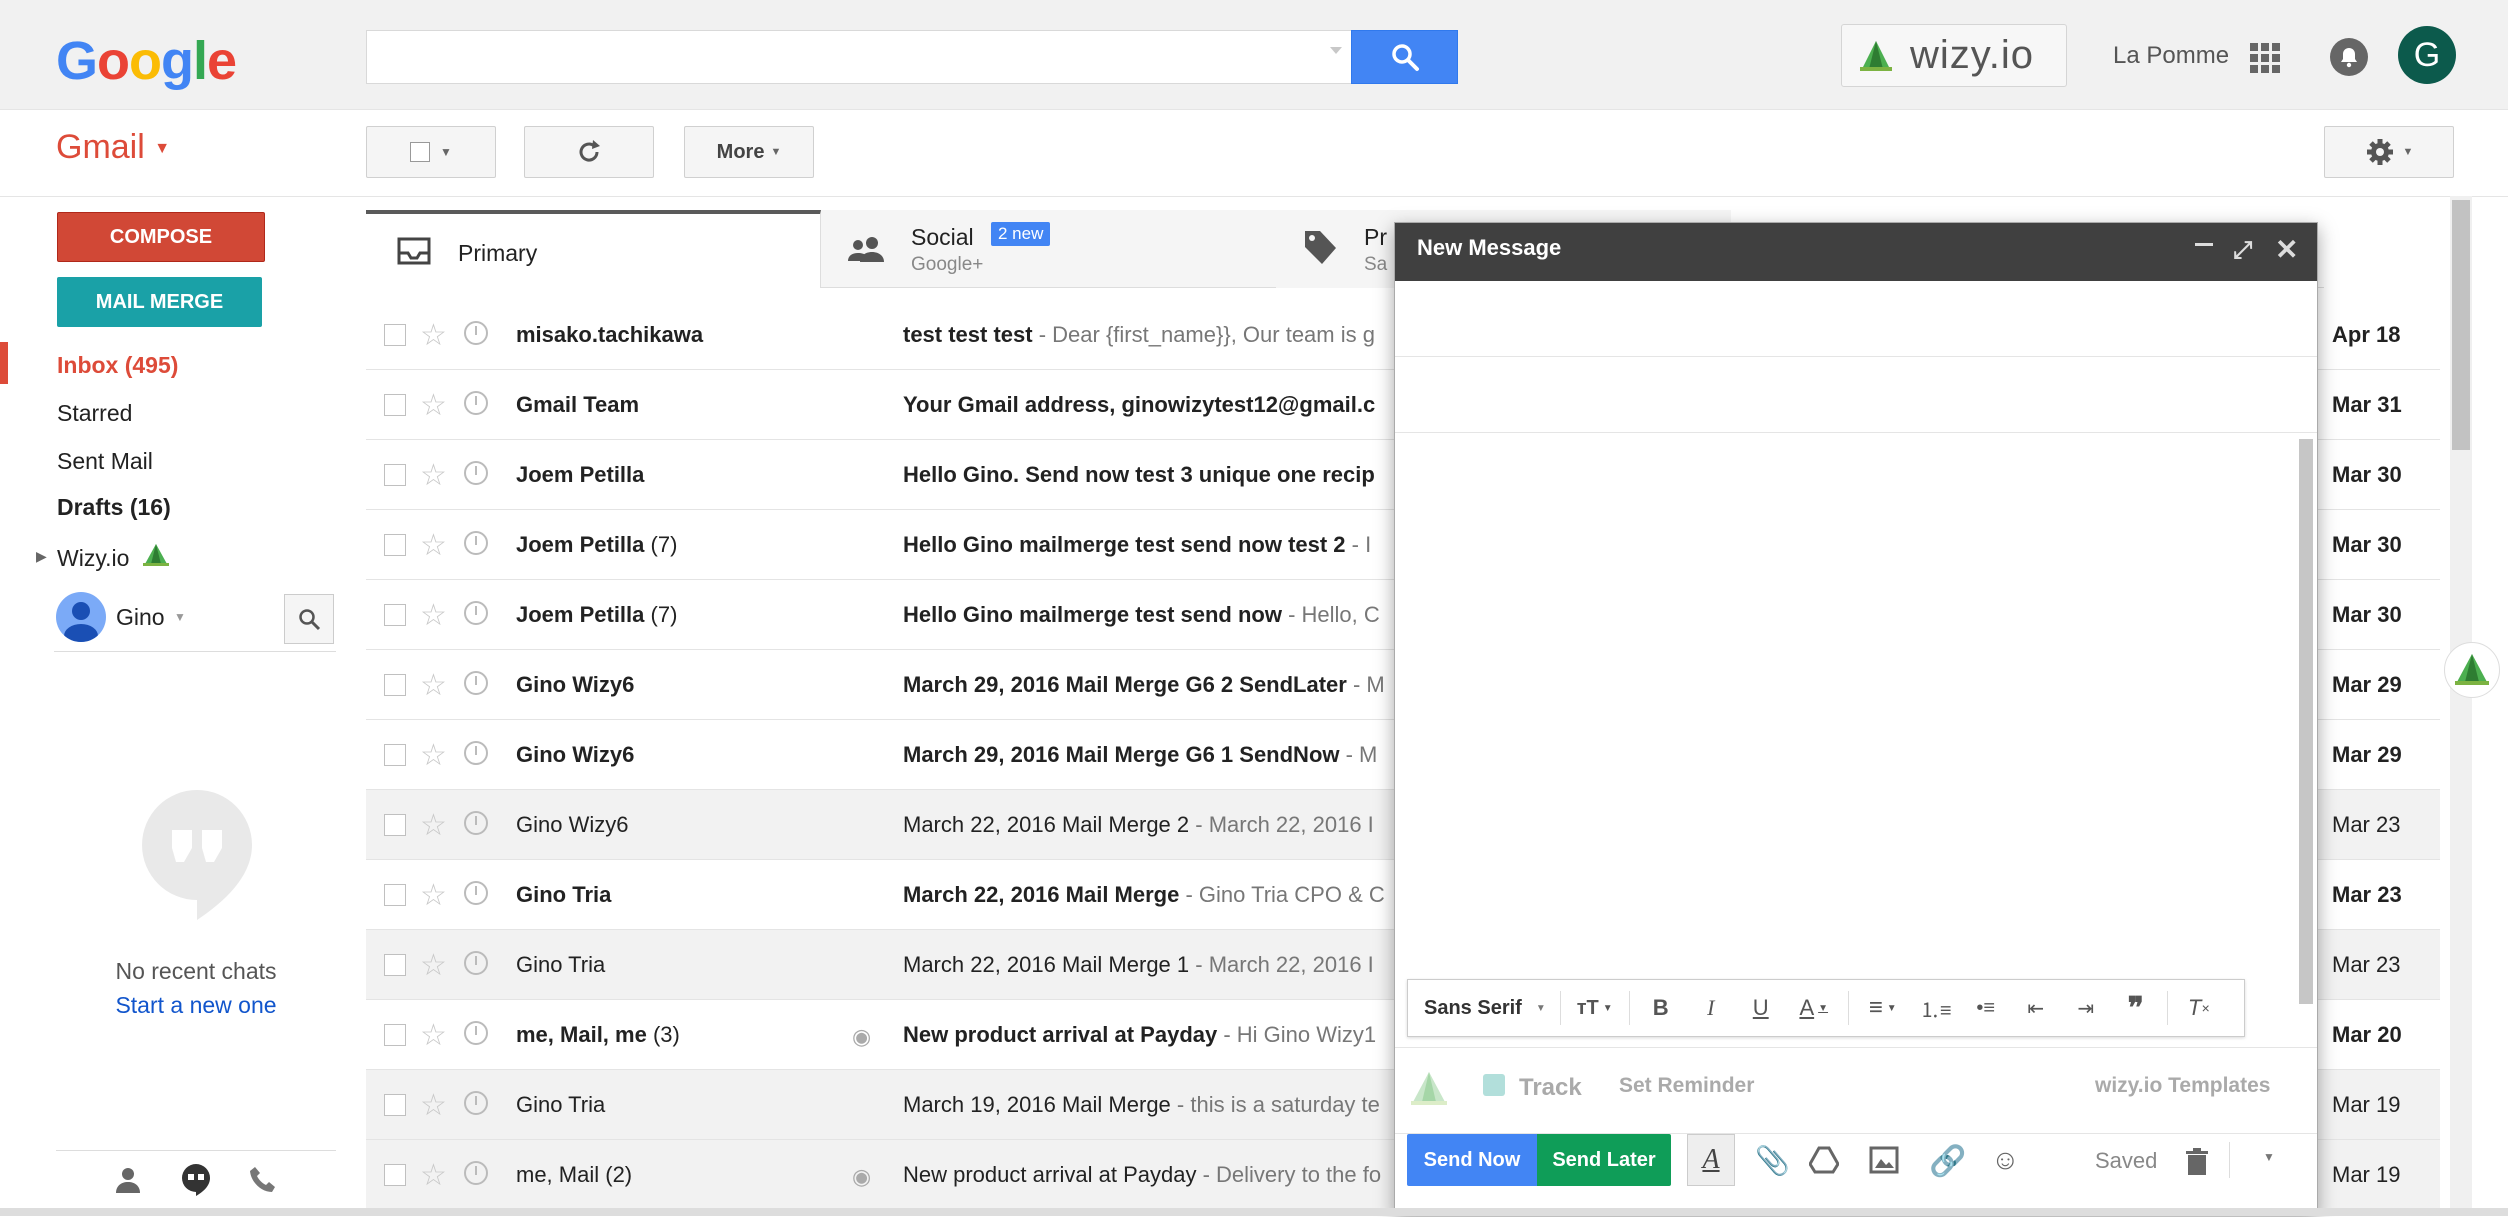 The height and width of the screenshot is (1217, 2508). What do you see at coordinates (1711, 1160) in the screenshot?
I see `formatting-toggle-icon: A` at bounding box center [1711, 1160].